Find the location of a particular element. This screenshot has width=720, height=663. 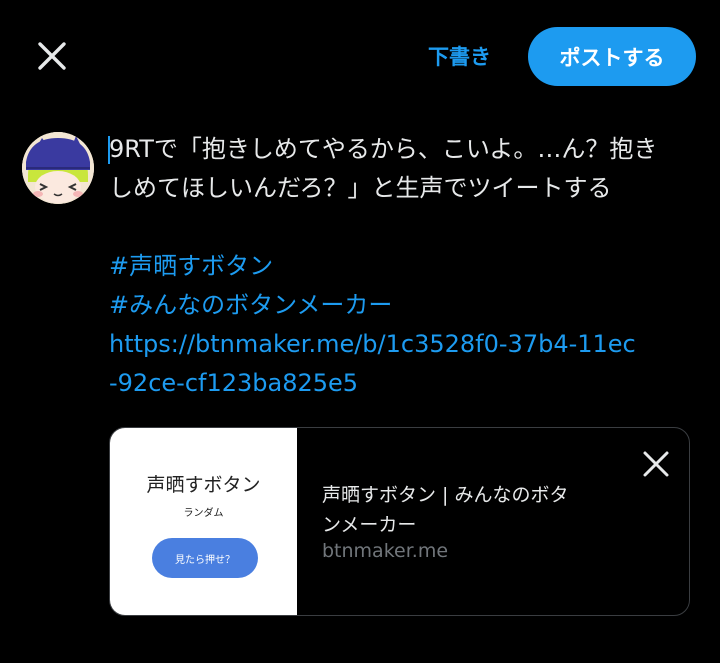

hashtag-link: #声晒すボタン is located at coordinates (404, 266).